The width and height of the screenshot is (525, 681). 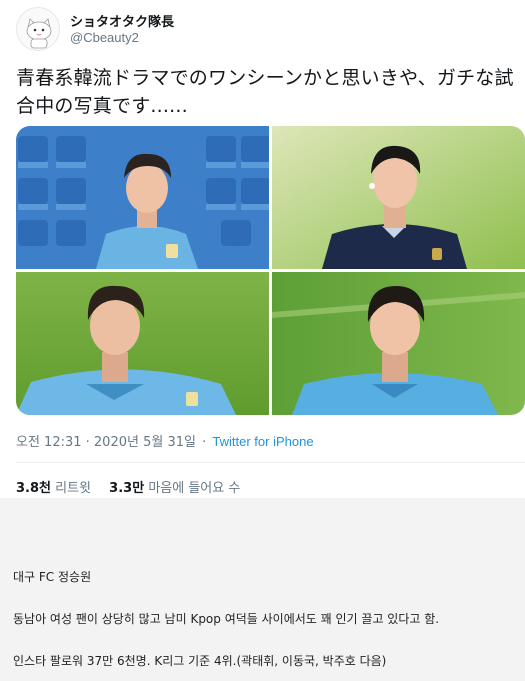 I want to click on cat-mascot-icon, so click(x=38, y=29).